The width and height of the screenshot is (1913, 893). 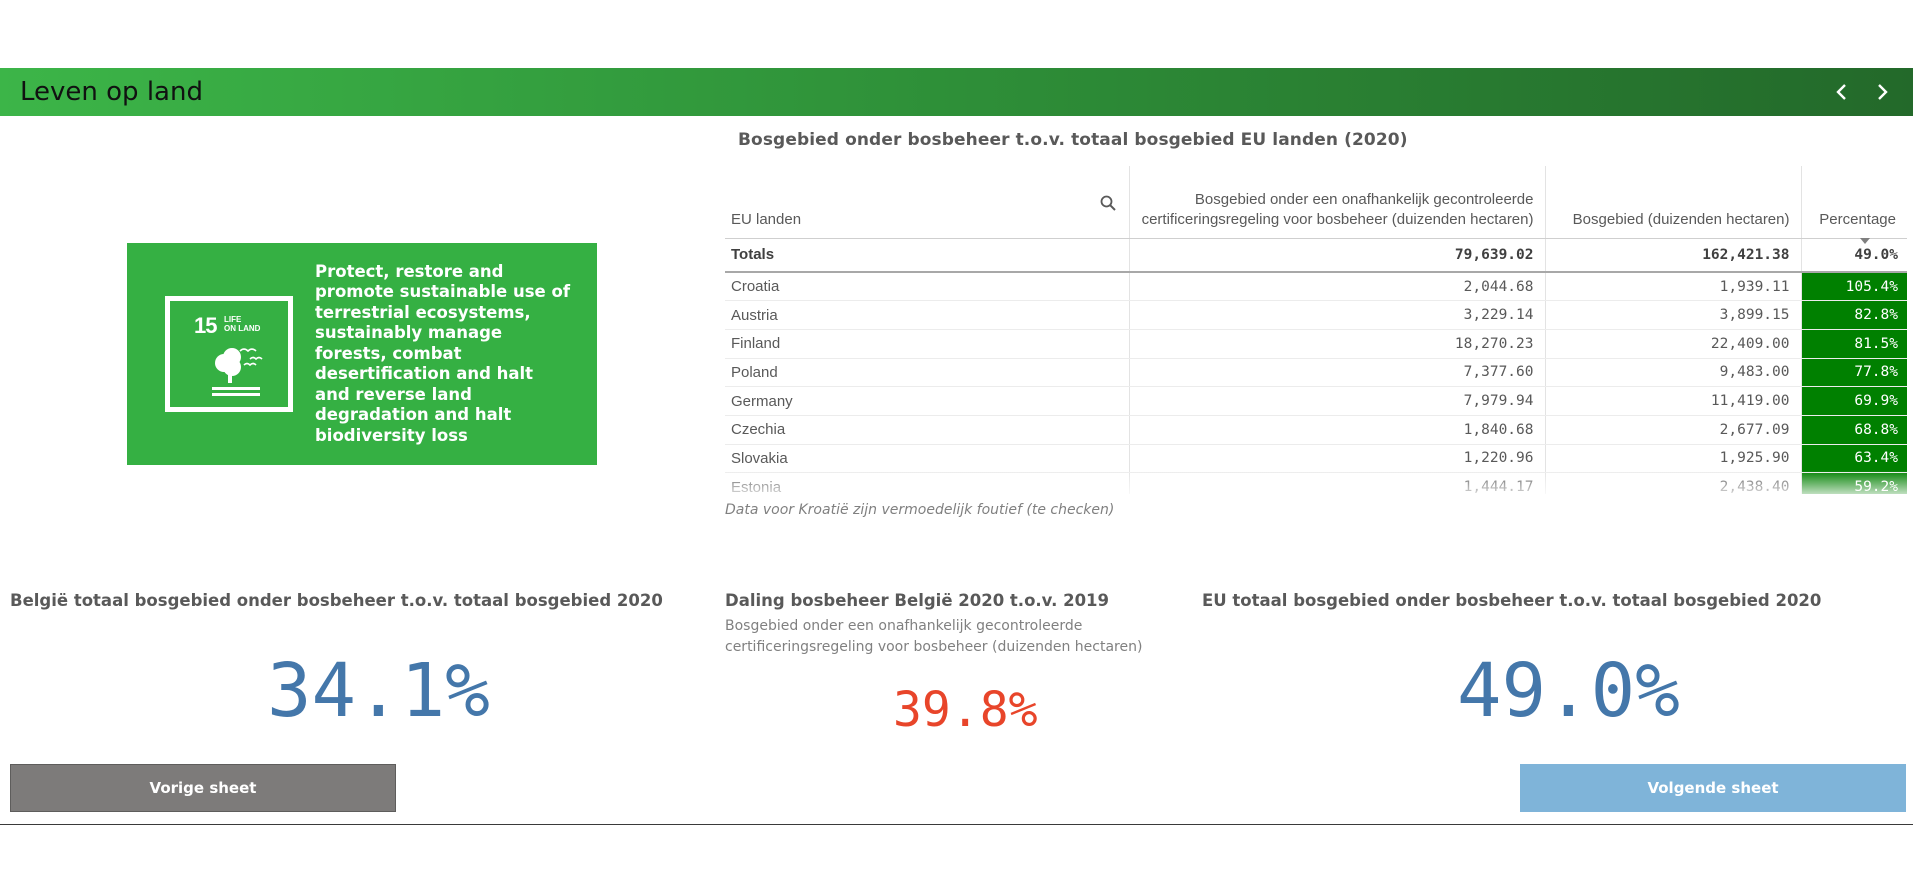 I want to click on kpi-decline-title: Daling bosbeheer België 2020 t.o.v. 2019, so click(x=917, y=600).